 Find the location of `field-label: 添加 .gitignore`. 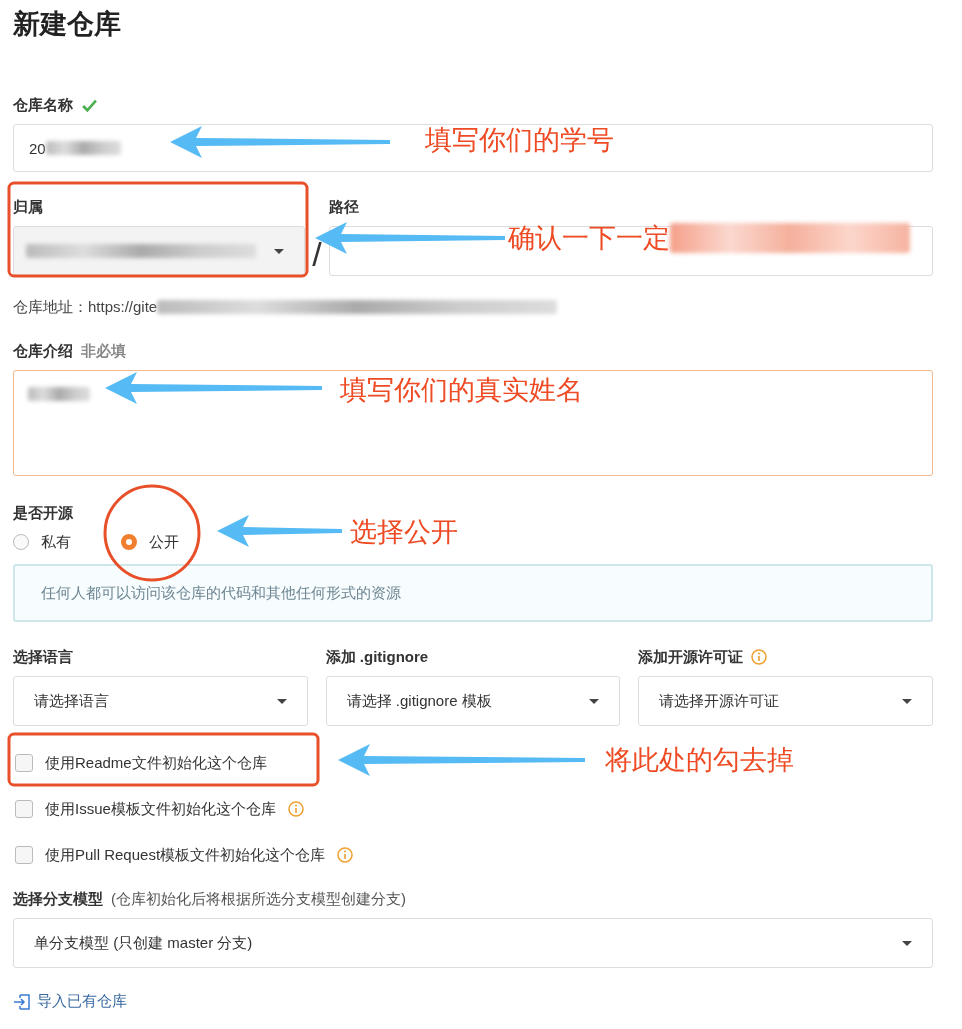

field-label: 添加 .gitignore is located at coordinates (377, 657).